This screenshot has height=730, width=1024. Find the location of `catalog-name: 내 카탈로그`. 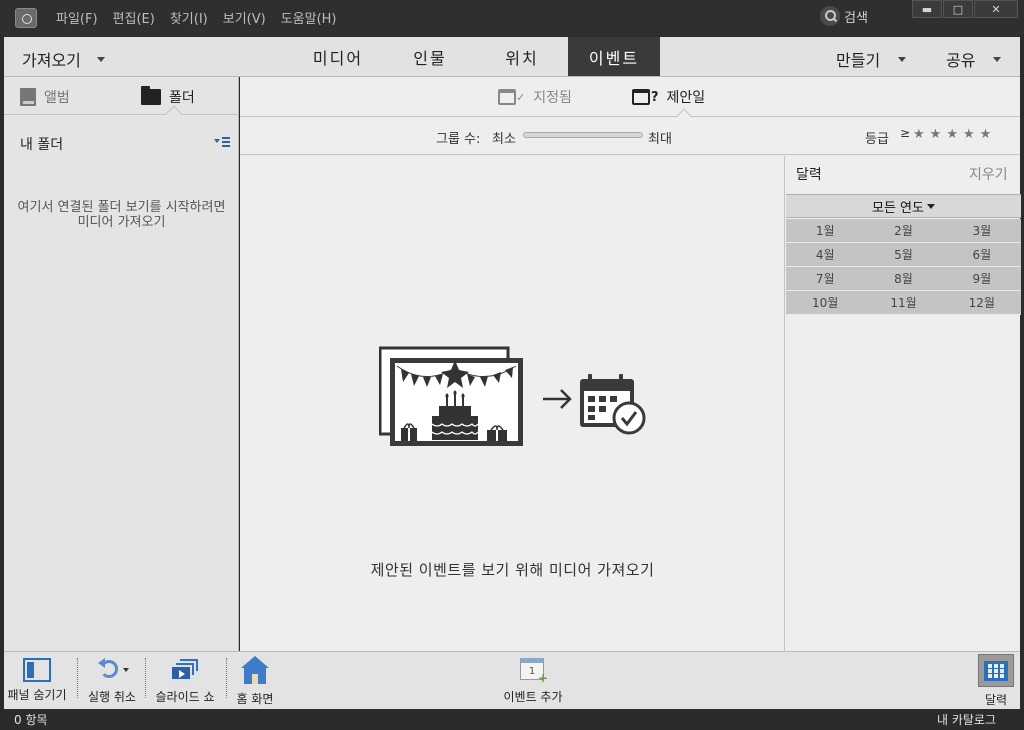

catalog-name: 내 카탈로그 is located at coordinates (966, 719).